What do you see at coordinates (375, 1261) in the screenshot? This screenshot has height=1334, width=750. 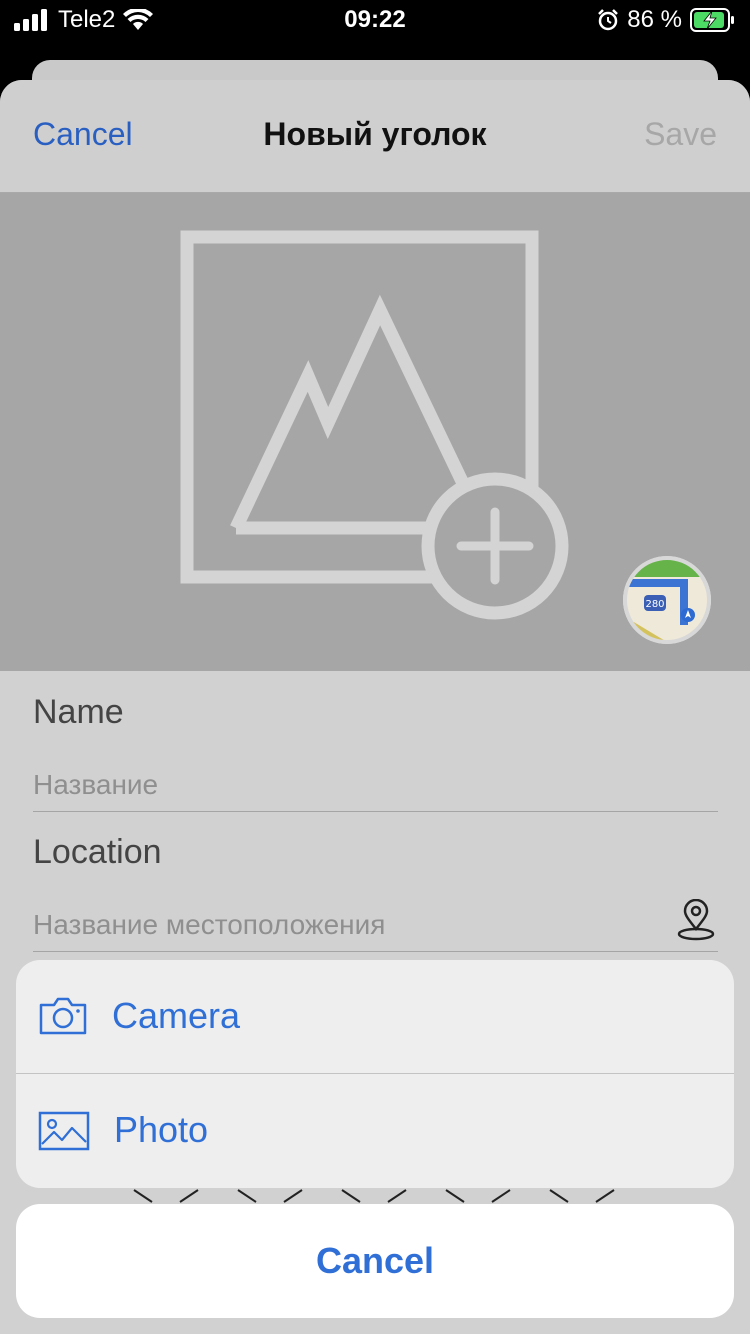 I see `action-sheet-cancel-button: Cancel` at bounding box center [375, 1261].